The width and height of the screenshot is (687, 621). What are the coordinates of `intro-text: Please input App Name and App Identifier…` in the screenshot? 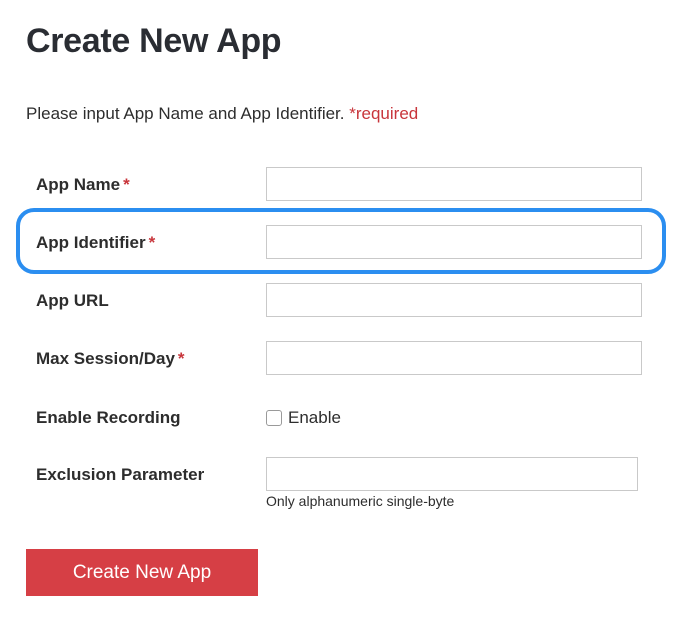 It's located at (222, 114).